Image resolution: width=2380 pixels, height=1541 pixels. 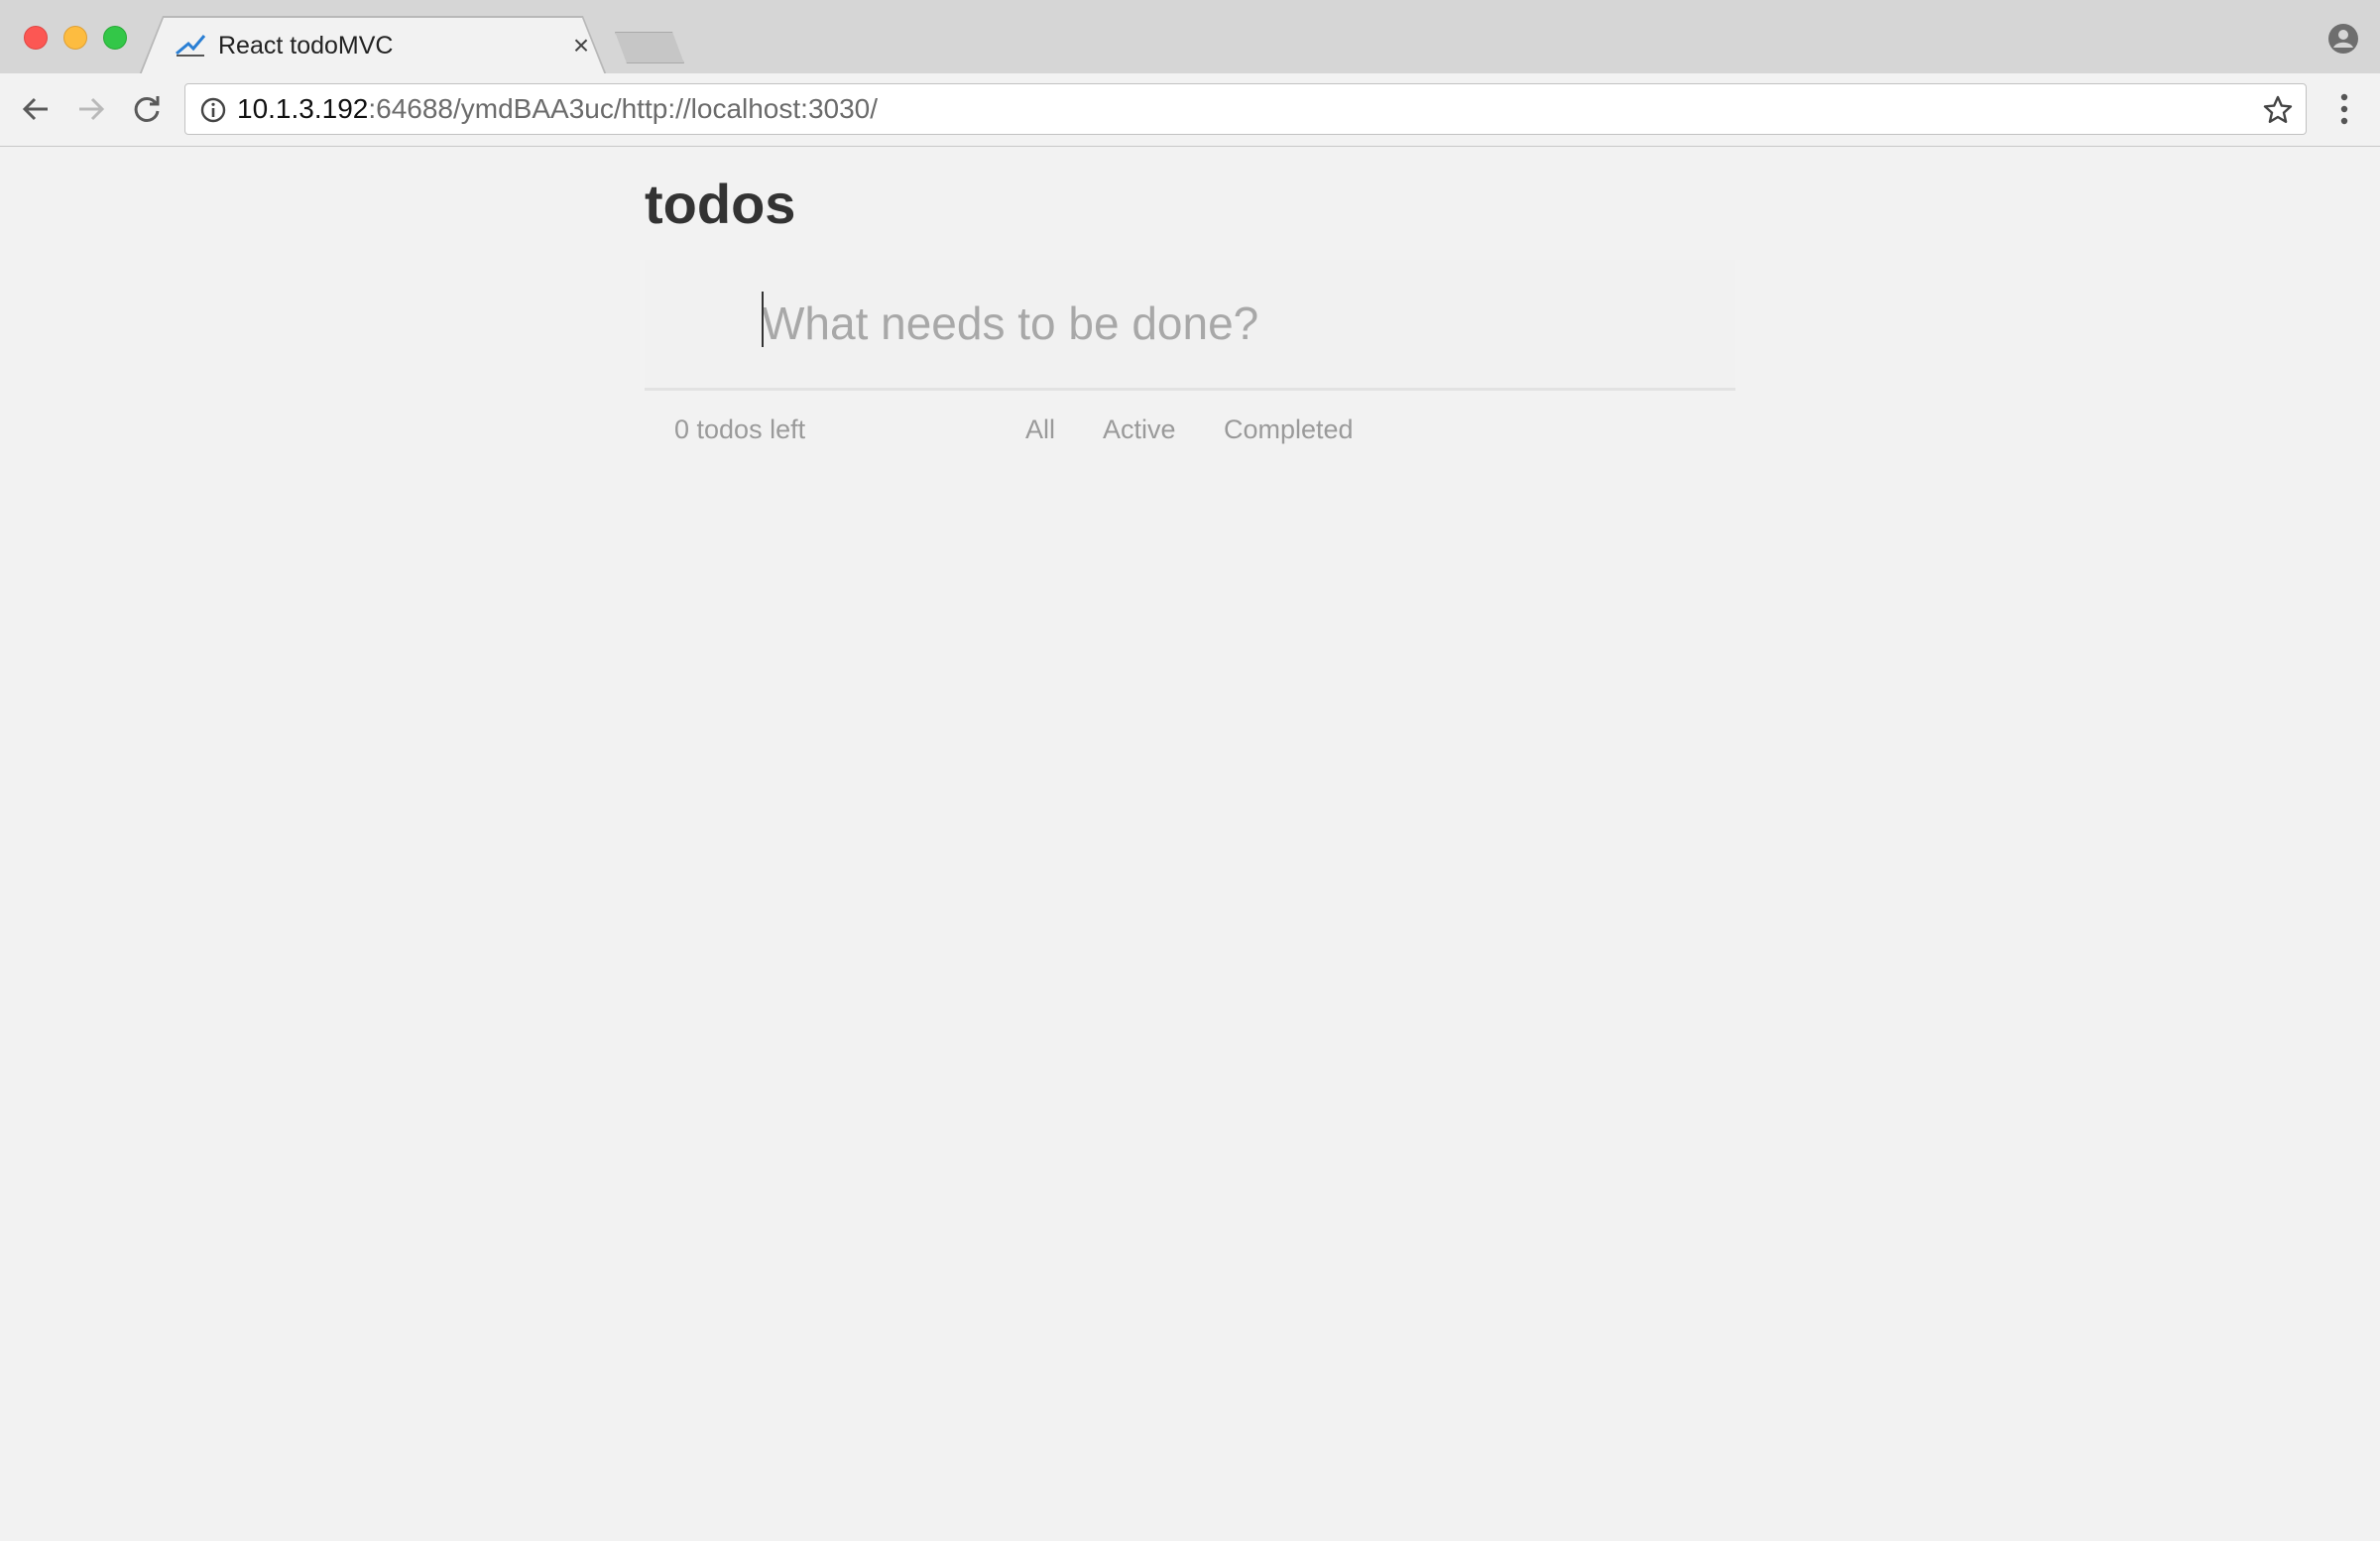 I want to click on more-vert-icon, so click(x=2344, y=109).